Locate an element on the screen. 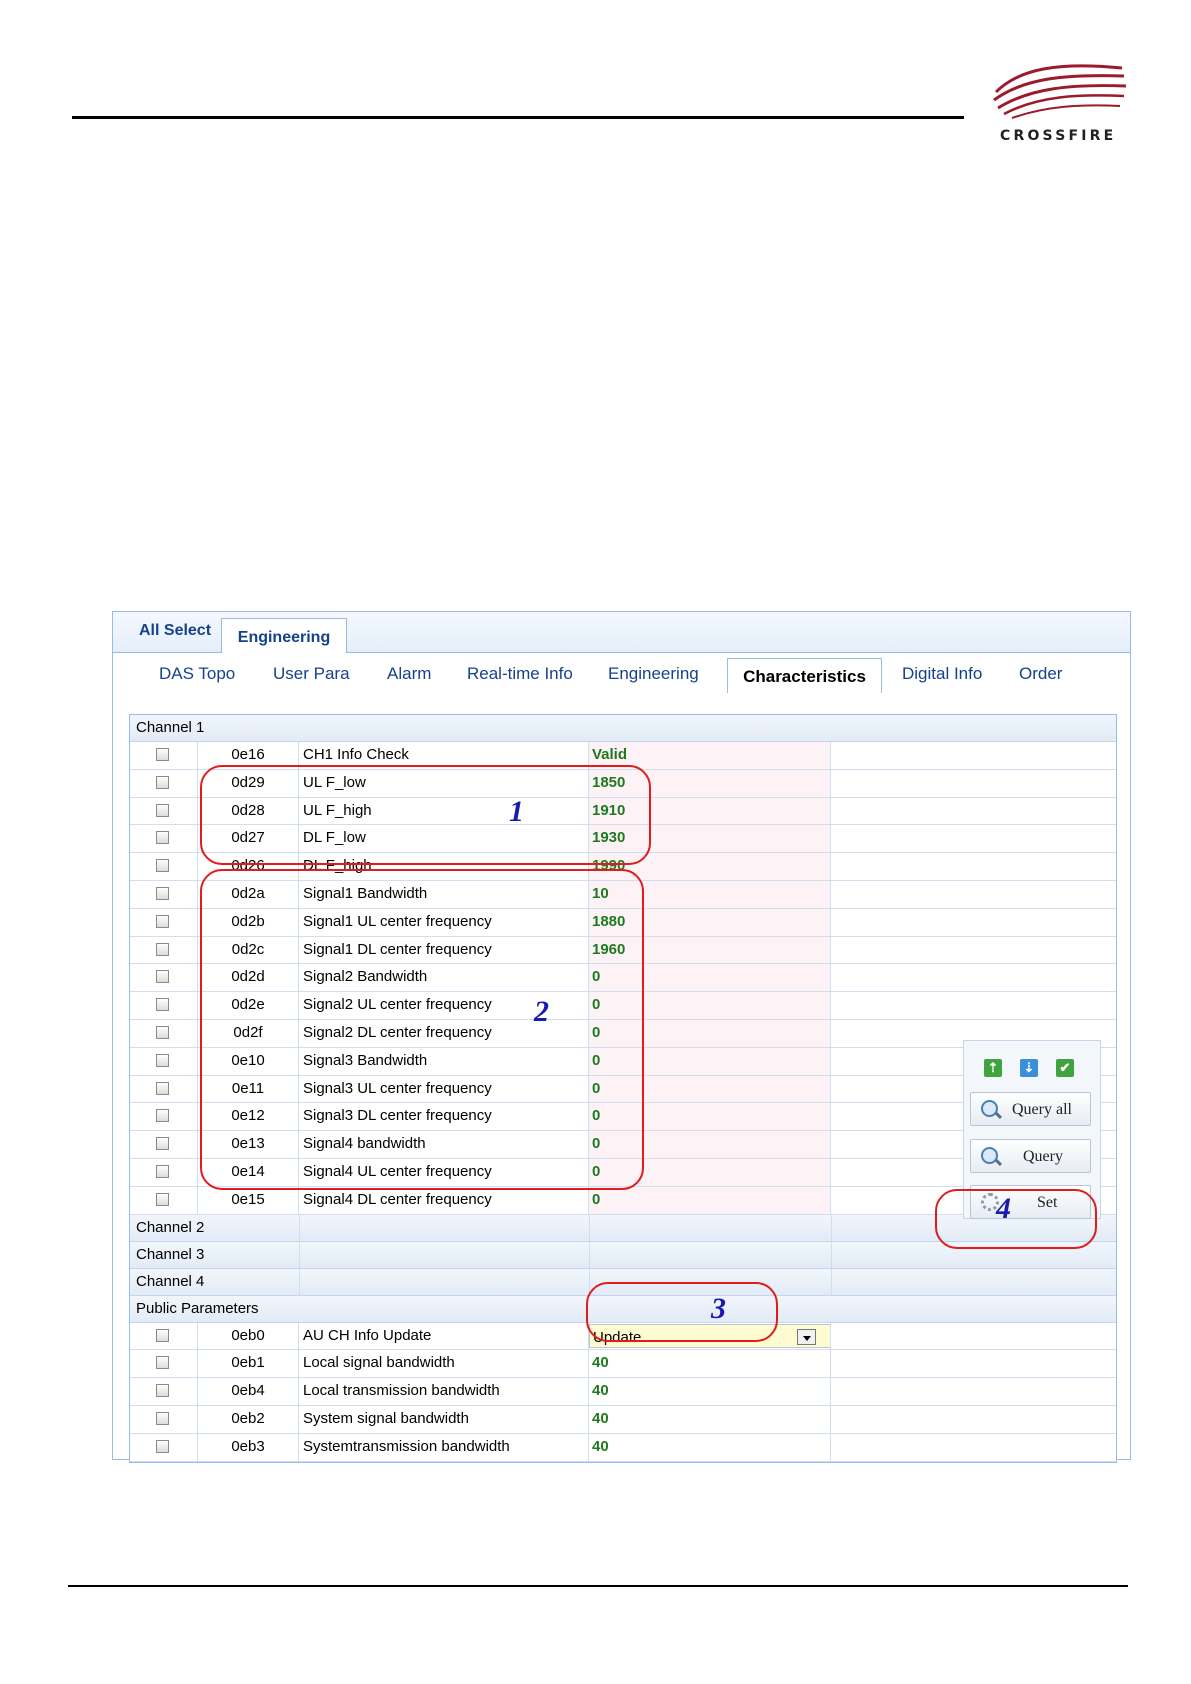  top-tab-bar: All Select Engineering is located at coordinates (621, 632).